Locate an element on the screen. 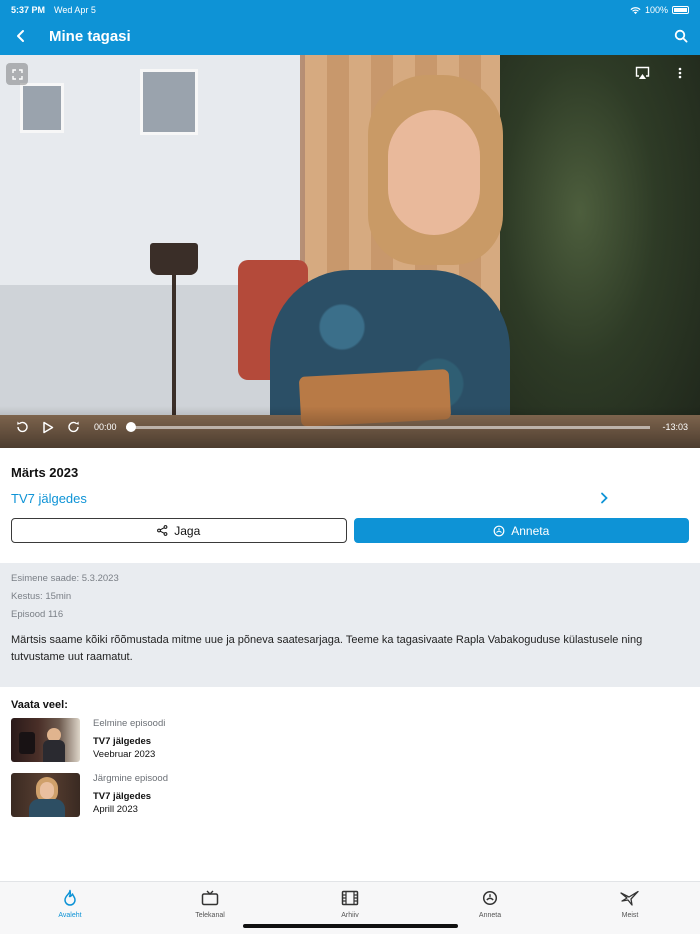 The image size is (700, 934). more-vertical-icon is located at coordinates (680, 73).